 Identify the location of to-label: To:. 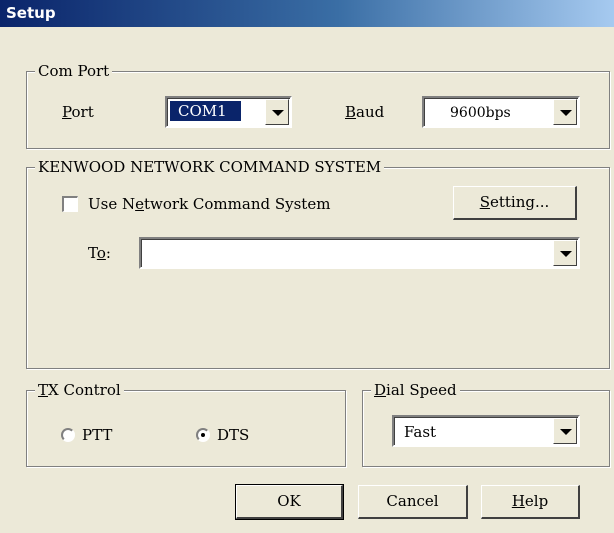
(99, 253).